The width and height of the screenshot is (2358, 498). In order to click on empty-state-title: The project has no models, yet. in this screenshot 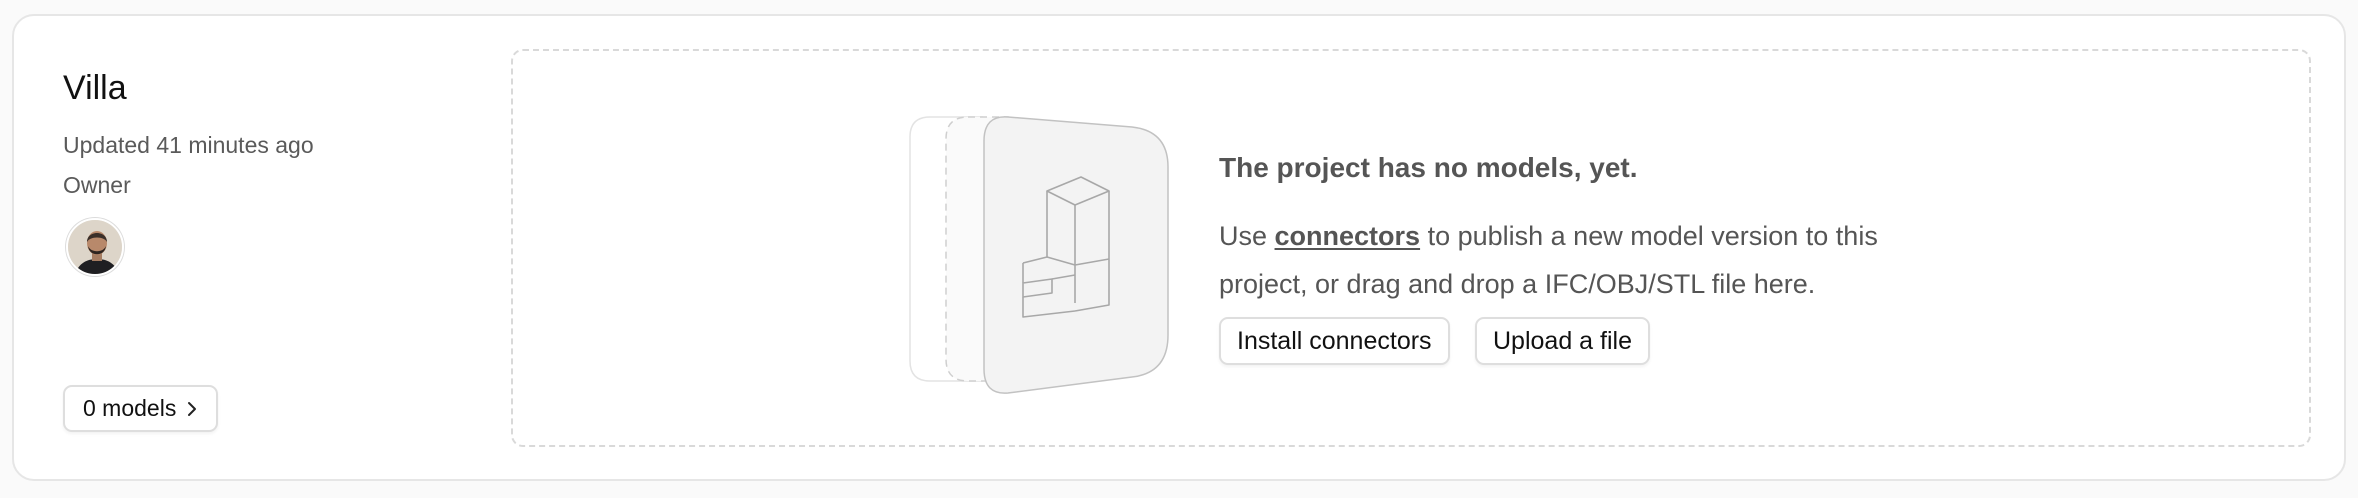, I will do `click(1428, 167)`.